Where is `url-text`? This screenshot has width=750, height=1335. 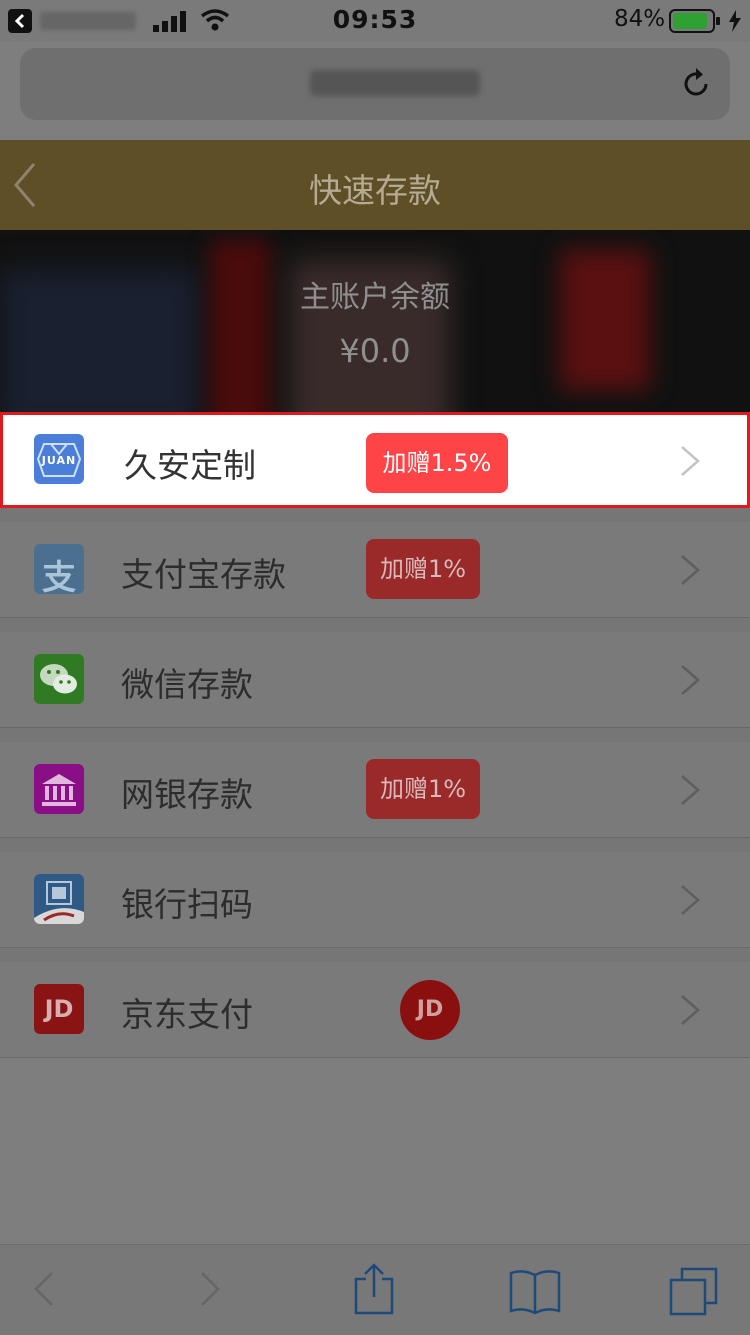
url-text is located at coordinates (395, 83).